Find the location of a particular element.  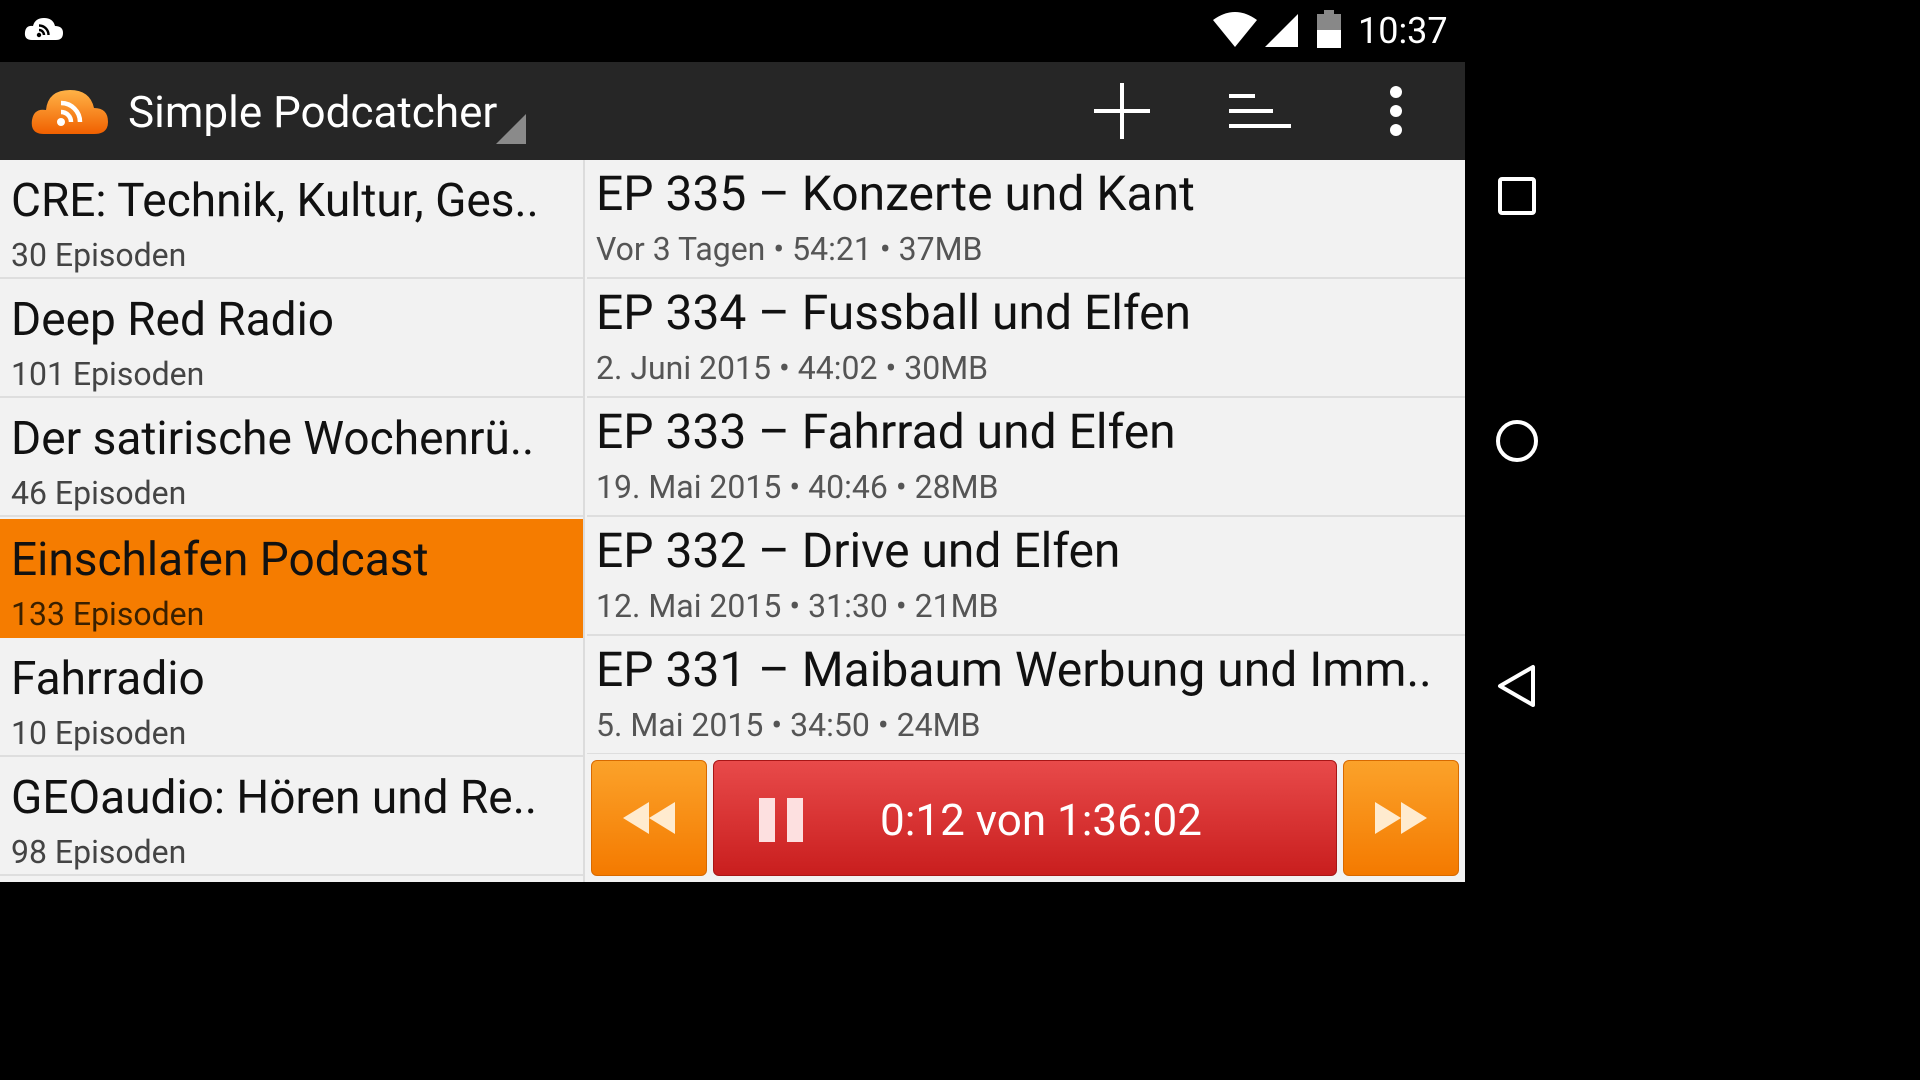

episode-duration: 31:30 is located at coordinates (848, 606).